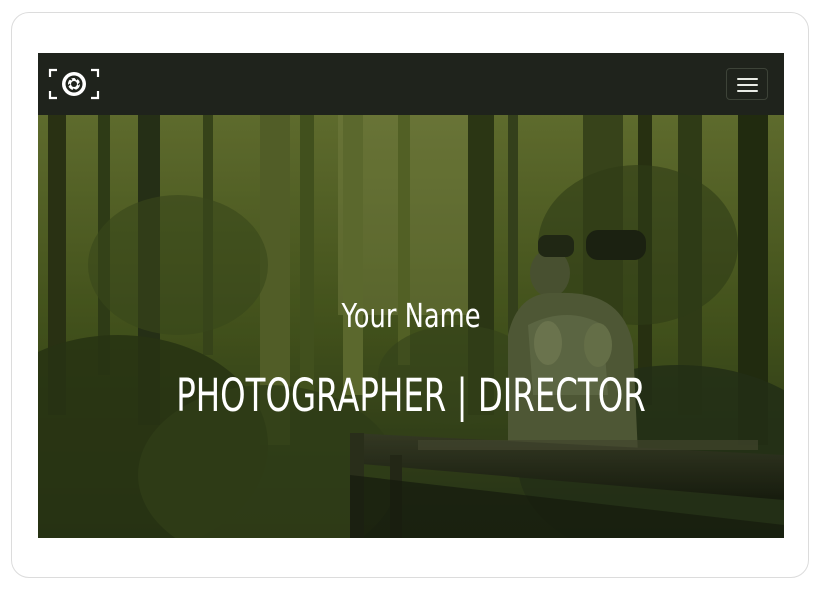 This screenshot has width=825, height=593. What do you see at coordinates (411, 395) in the screenshot?
I see `hero-role: PHOTOGRAPHER | DIRECTOR` at bounding box center [411, 395].